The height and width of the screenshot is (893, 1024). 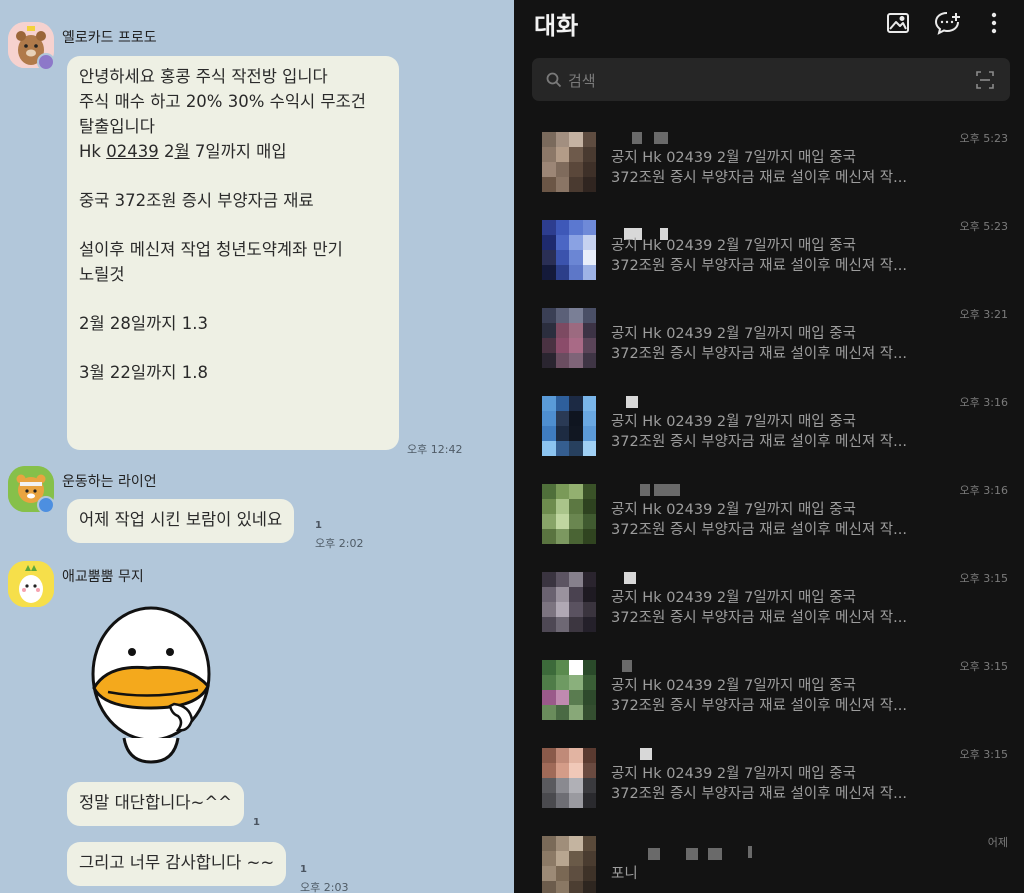 I want to click on message-text: 정말 대단합니다~^^, so click(x=155, y=802).